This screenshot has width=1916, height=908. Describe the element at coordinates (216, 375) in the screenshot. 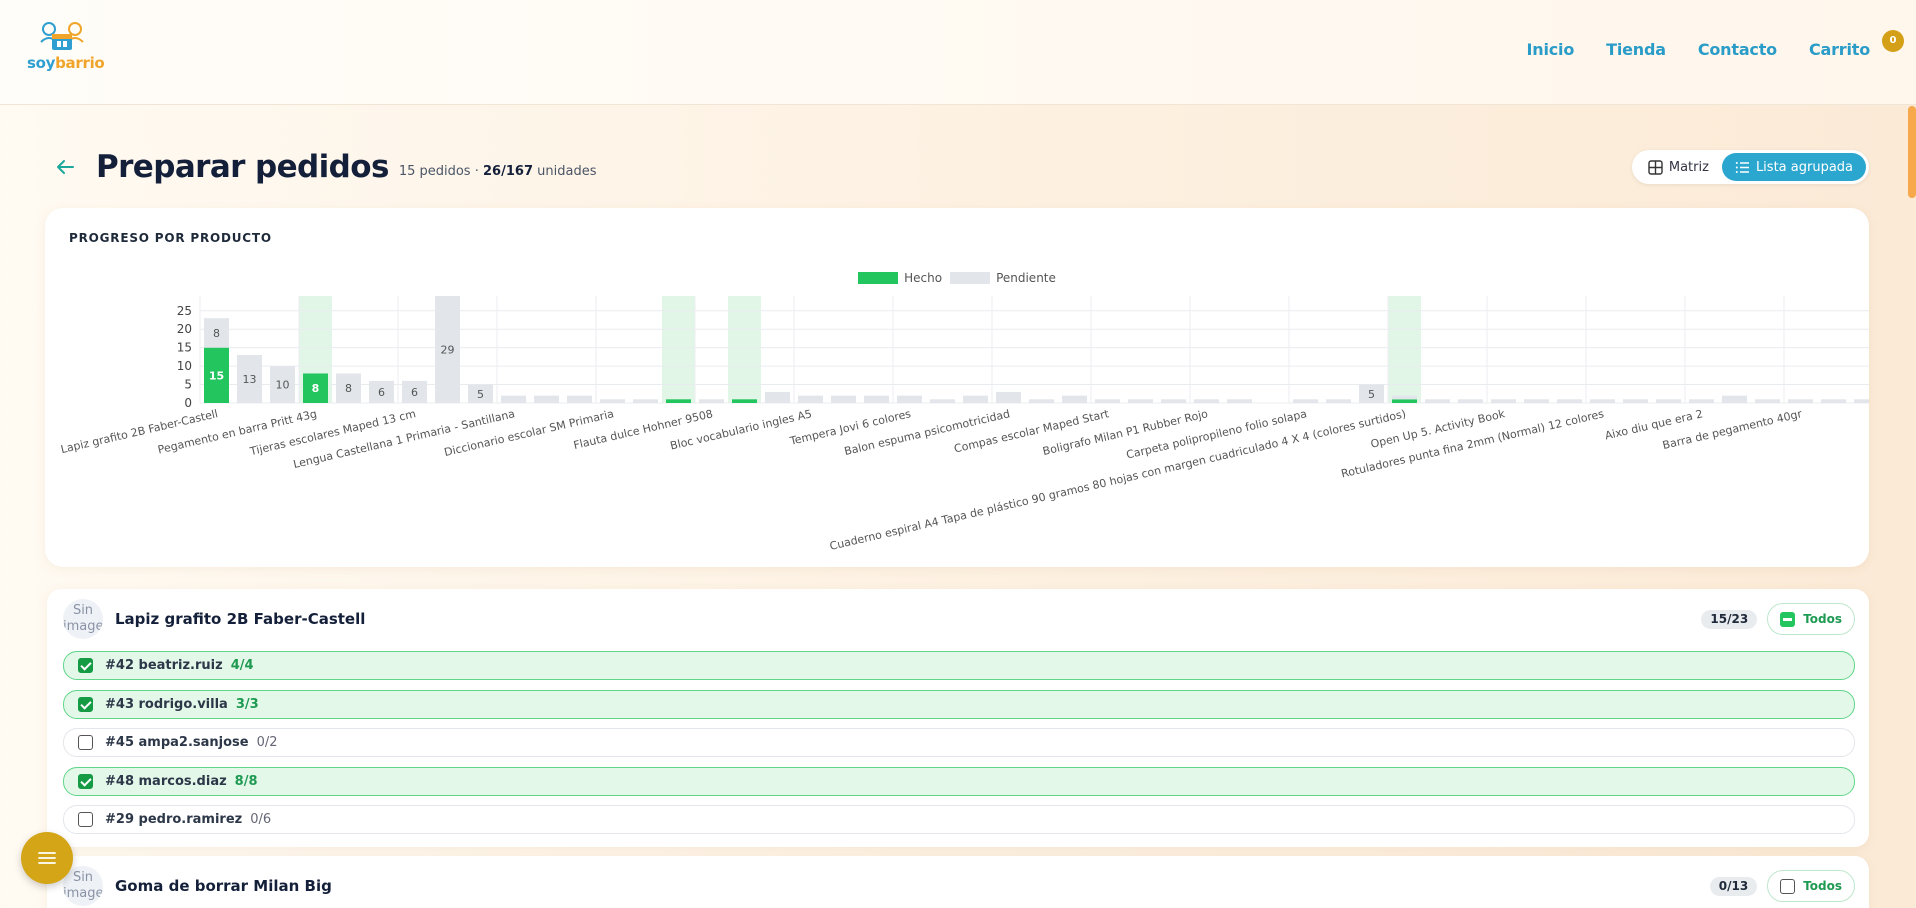

I see `bar-data-label: 15` at that location.